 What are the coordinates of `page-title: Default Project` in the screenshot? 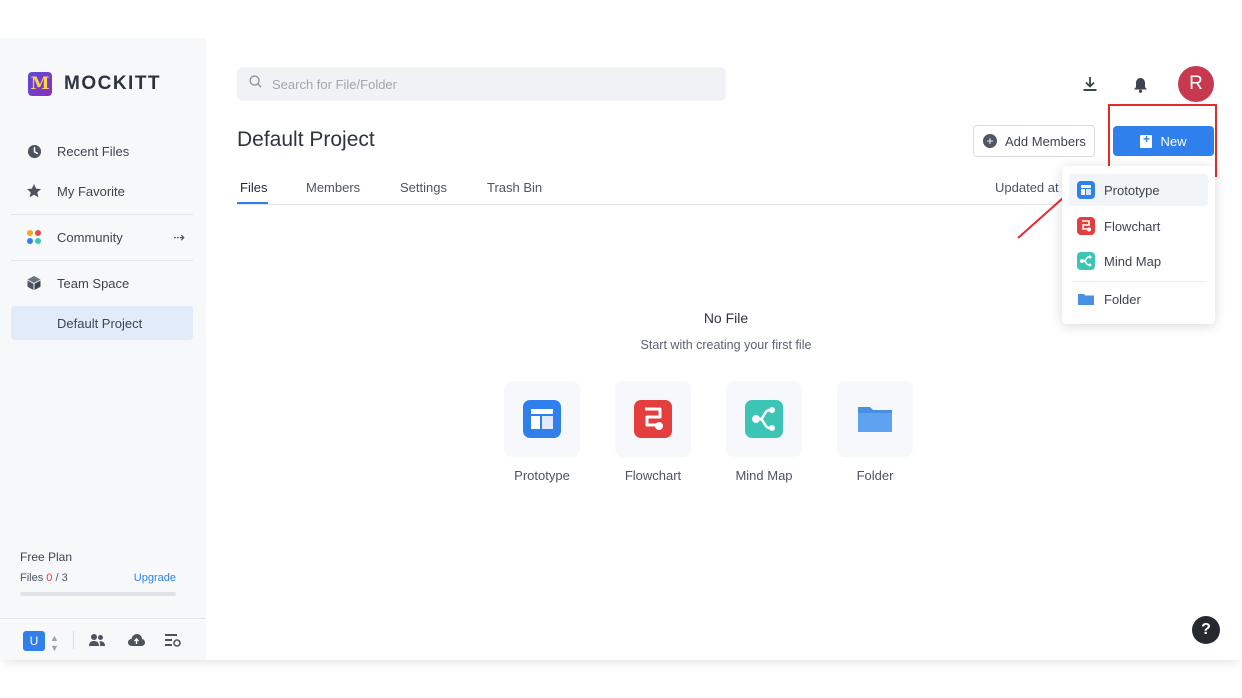 It's located at (306, 139).